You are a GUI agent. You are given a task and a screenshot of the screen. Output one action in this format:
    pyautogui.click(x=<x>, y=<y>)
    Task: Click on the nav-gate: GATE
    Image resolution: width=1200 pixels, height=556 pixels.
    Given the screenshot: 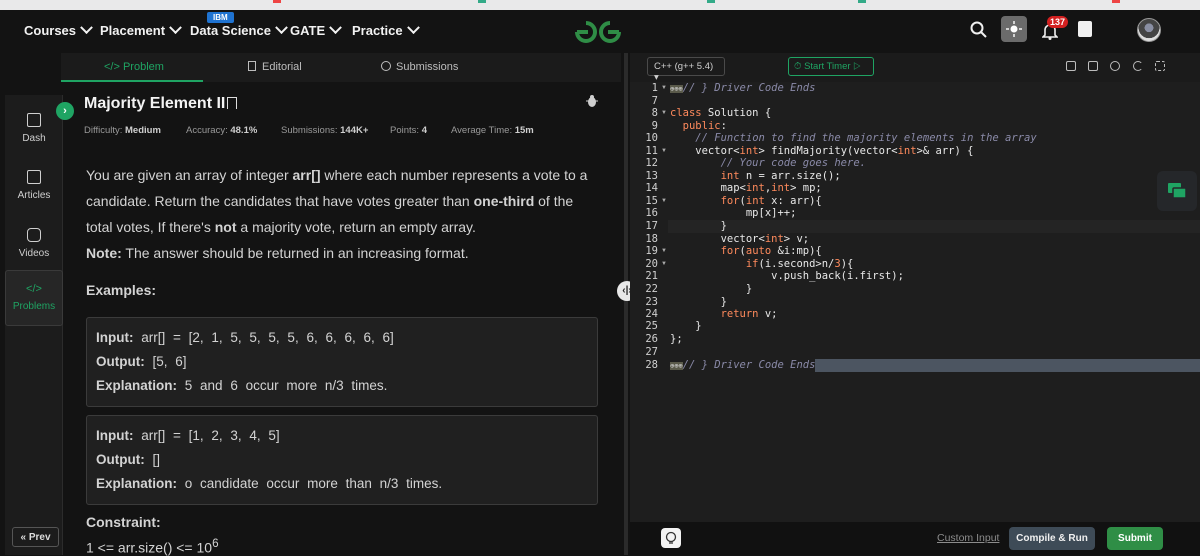 What is the action you would take?
    pyautogui.click(x=316, y=29)
    